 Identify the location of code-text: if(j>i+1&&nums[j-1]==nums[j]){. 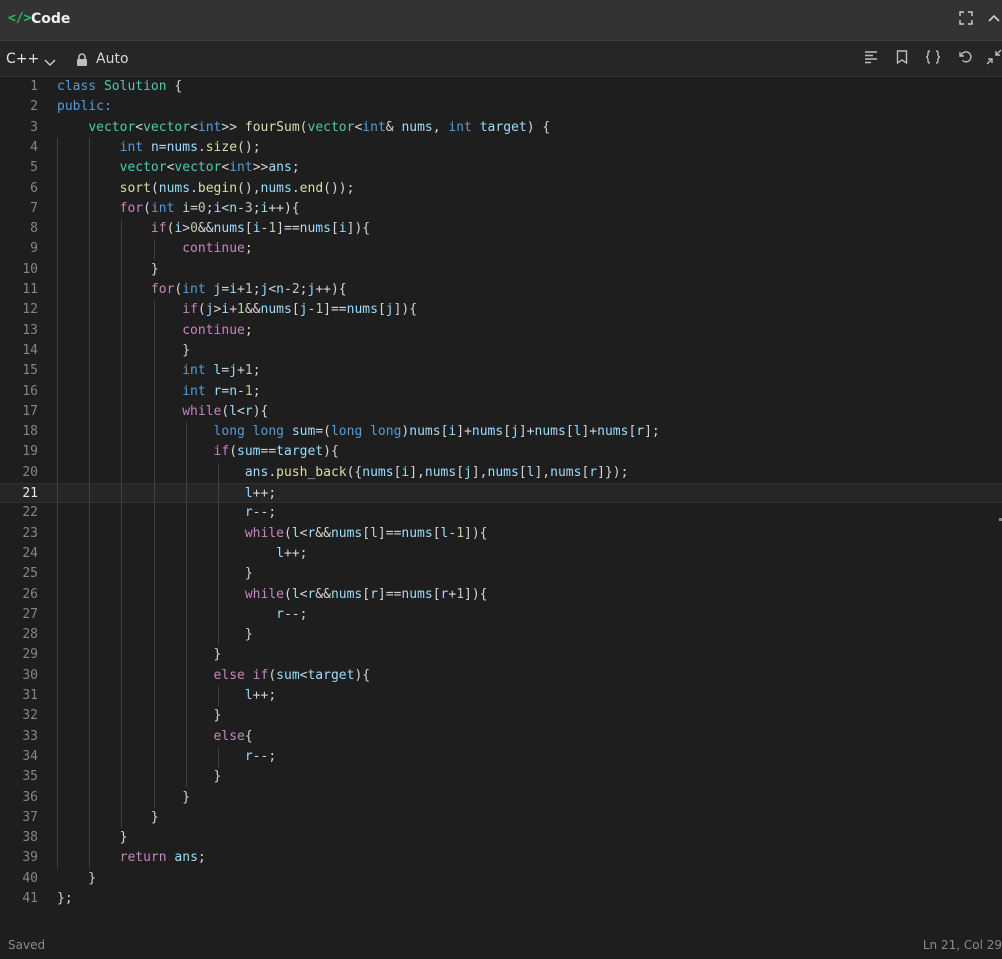
(300, 310).